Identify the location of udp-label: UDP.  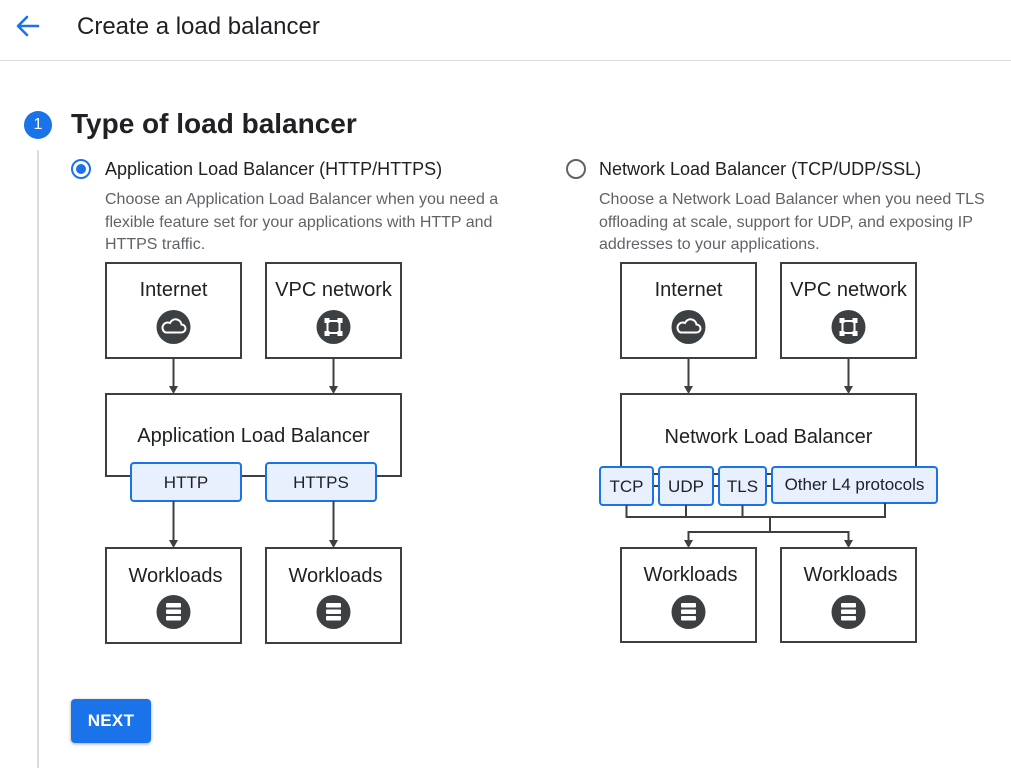
(686, 486).